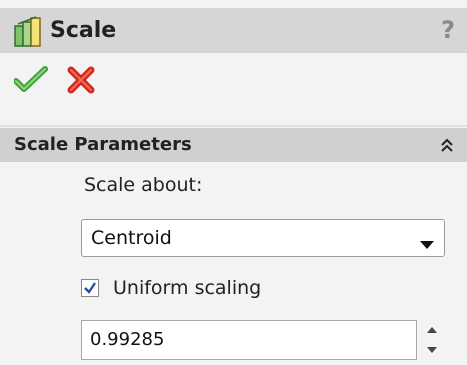 This screenshot has width=467, height=365. I want to click on uniform-scaling-checkbox, so click(90, 288).